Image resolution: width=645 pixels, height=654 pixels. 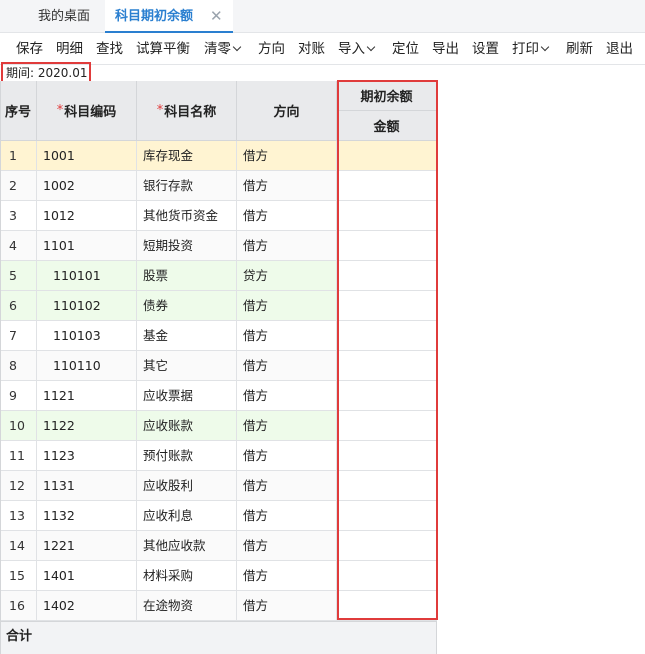 I want to click on print-dropdown: 打印, so click(x=531, y=49).